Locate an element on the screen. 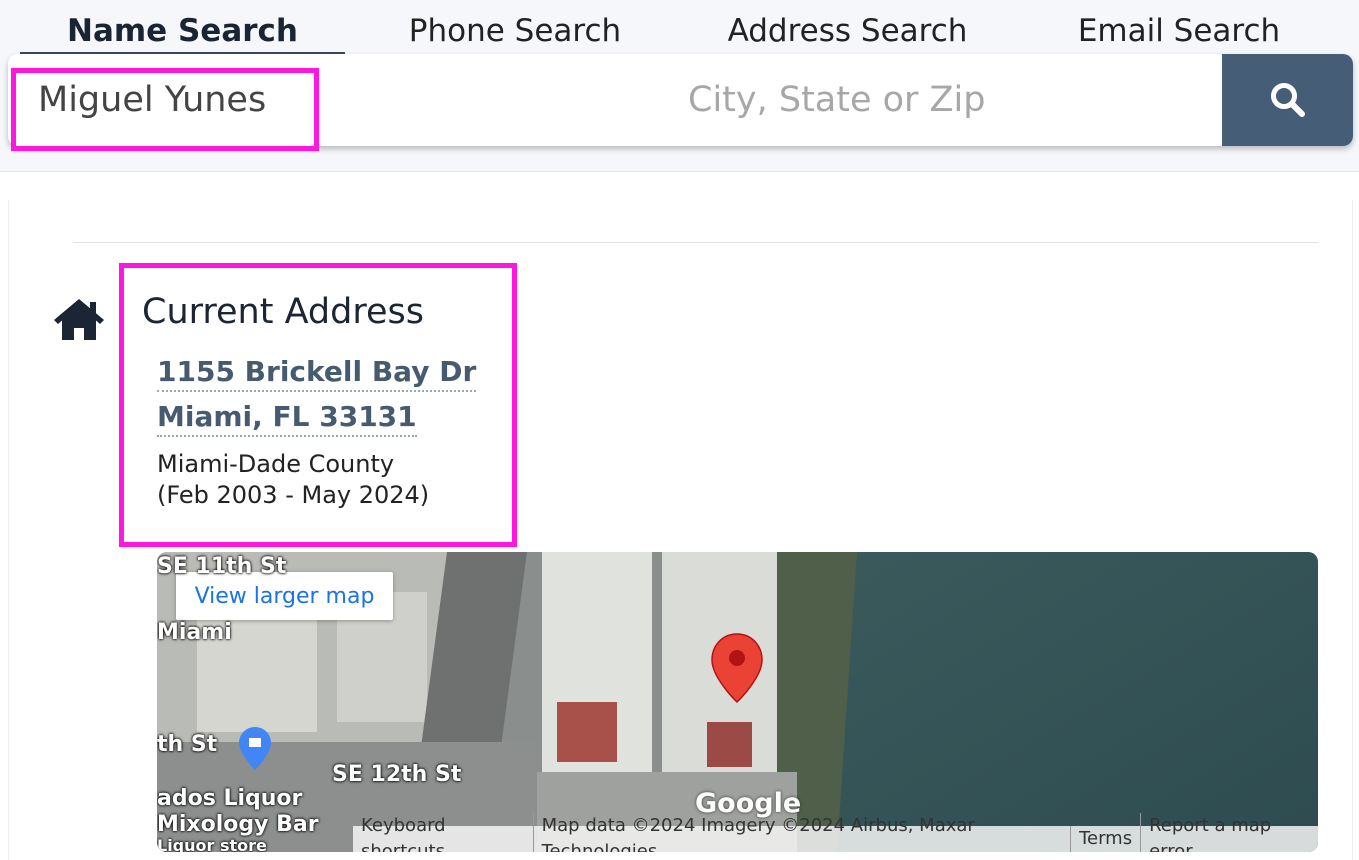 The width and height of the screenshot is (1359, 860). map-label-business: ados Liquor is located at coordinates (230, 798).